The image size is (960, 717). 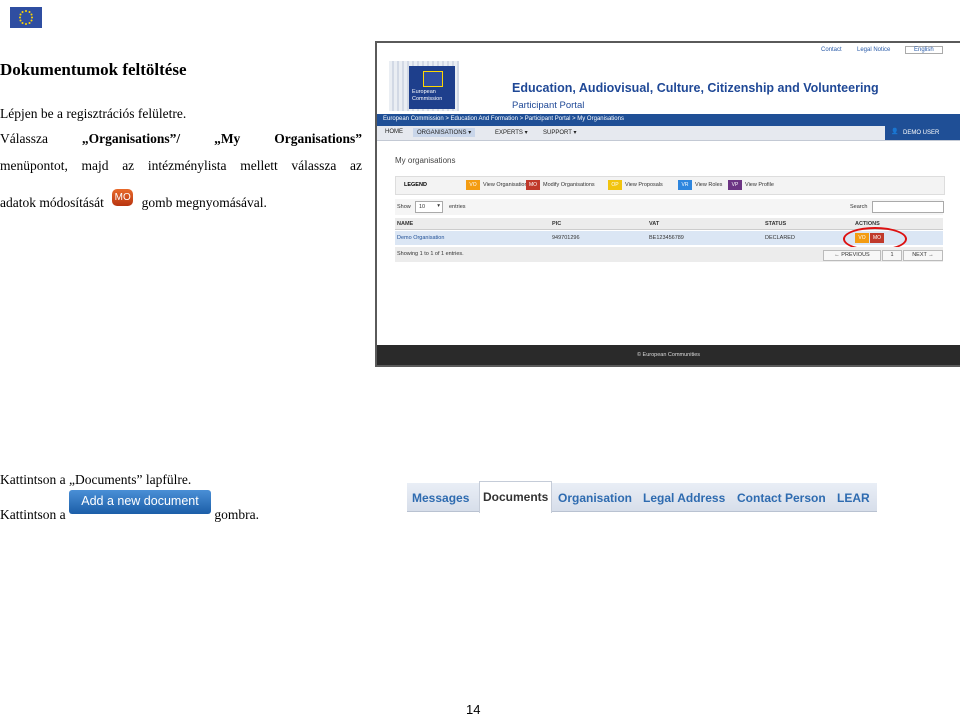 What do you see at coordinates (569, 185) in the screenshot?
I see `legend-label-text: Modify Organisations` at bounding box center [569, 185].